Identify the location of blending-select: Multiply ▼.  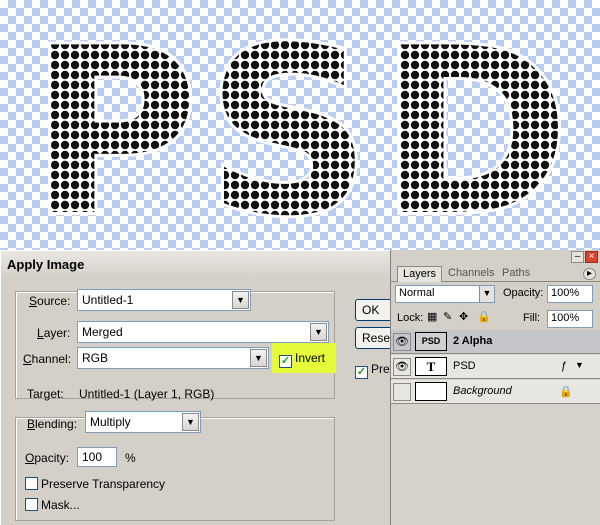
(143, 422).